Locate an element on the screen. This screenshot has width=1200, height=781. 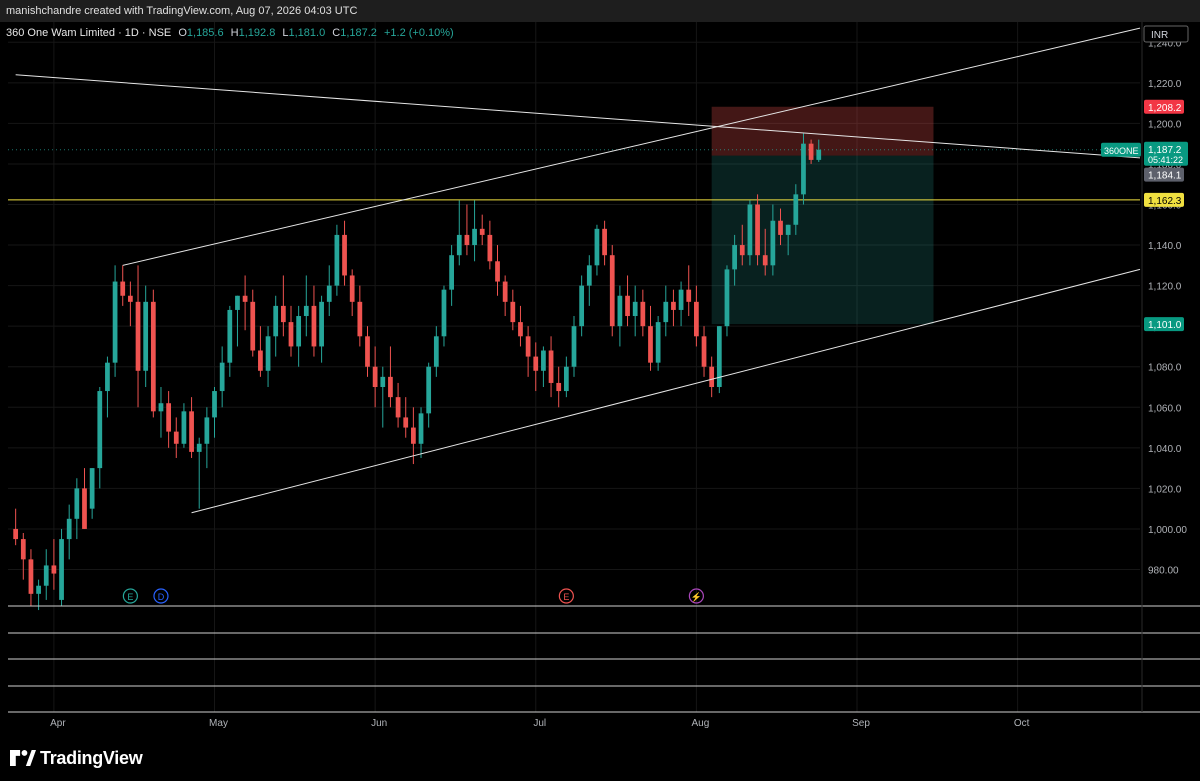
y-tick-label: 1,220.0 is located at coordinates (1165, 84).